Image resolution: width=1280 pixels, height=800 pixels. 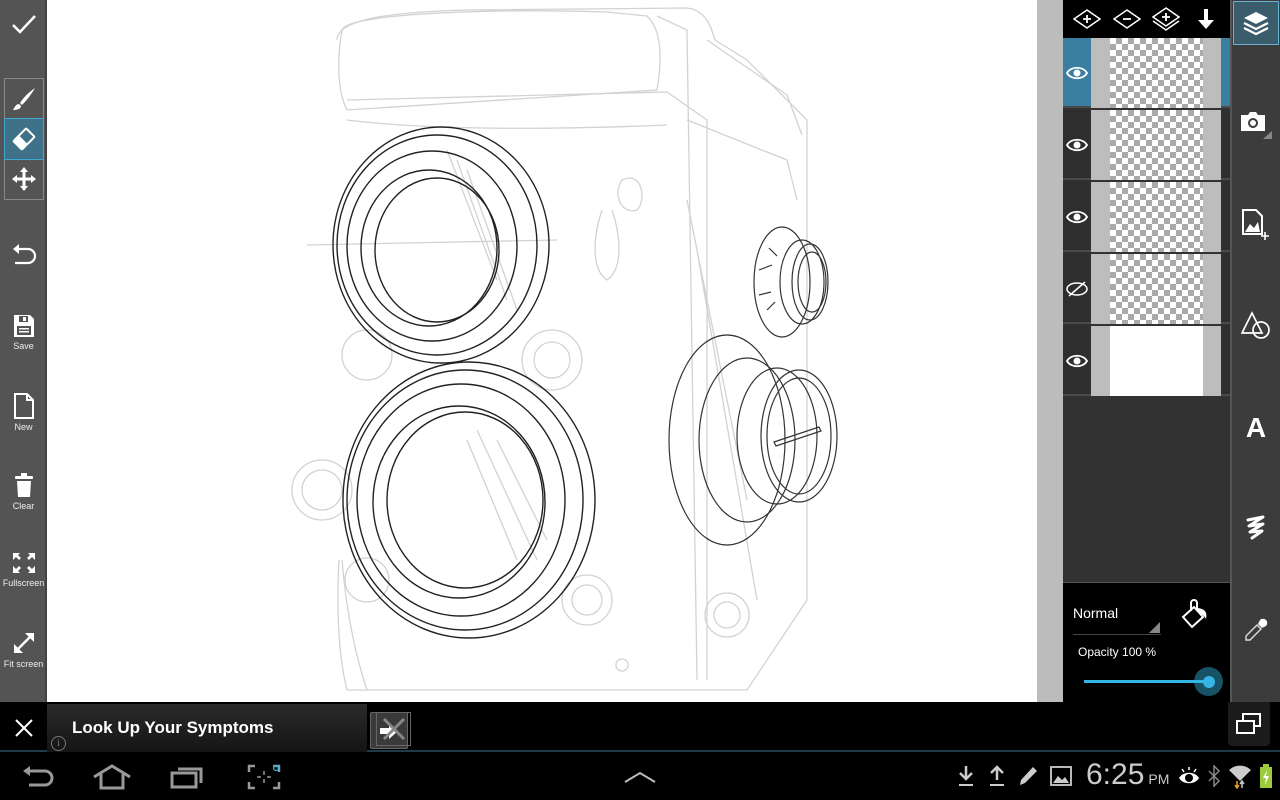 I want to click on battery-charging-icon, so click(x=1266, y=776).